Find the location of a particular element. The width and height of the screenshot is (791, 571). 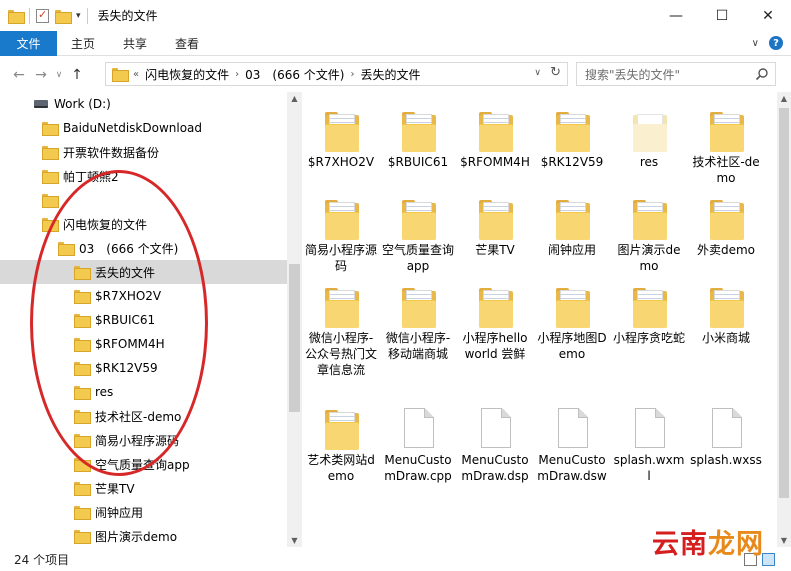

close-button: ✕ is located at coordinates (768, 15).